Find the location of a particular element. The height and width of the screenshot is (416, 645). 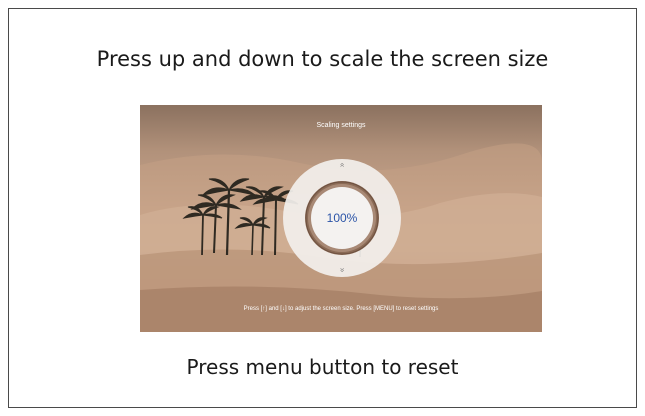

scale-value: 100% is located at coordinates (342, 218).